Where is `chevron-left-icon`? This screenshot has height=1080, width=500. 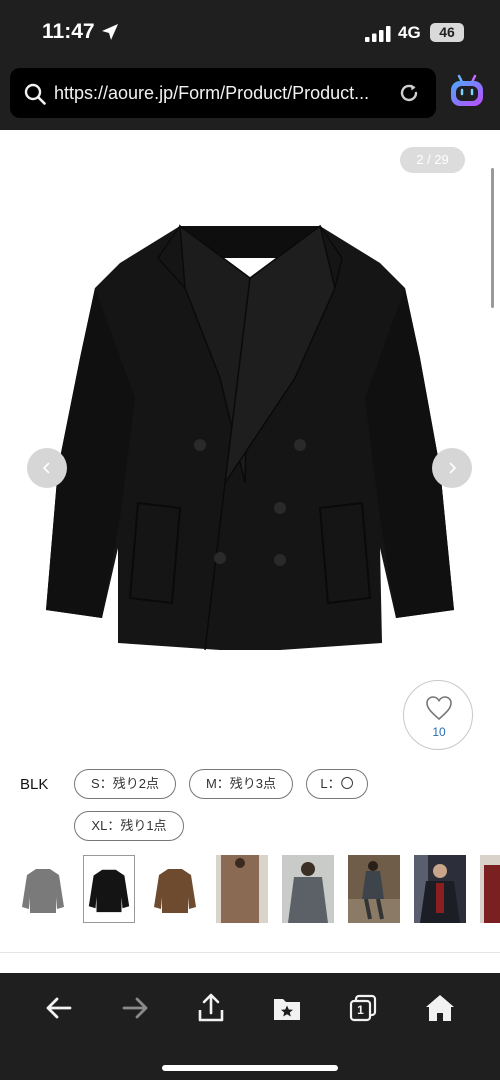 chevron-left-icon is located at coordinates (46, 468).